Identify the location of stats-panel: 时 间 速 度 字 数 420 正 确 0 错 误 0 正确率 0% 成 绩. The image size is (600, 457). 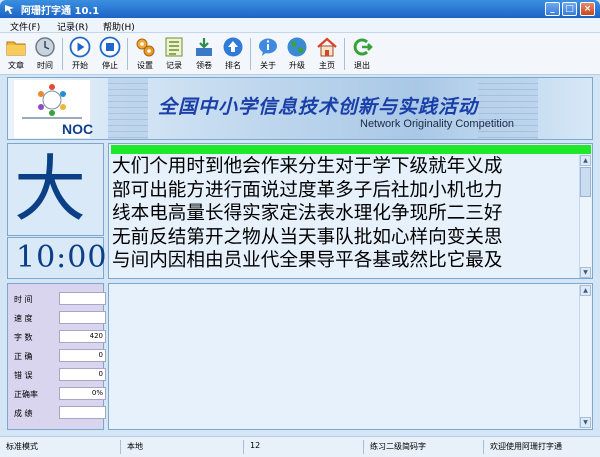
(56, 356).